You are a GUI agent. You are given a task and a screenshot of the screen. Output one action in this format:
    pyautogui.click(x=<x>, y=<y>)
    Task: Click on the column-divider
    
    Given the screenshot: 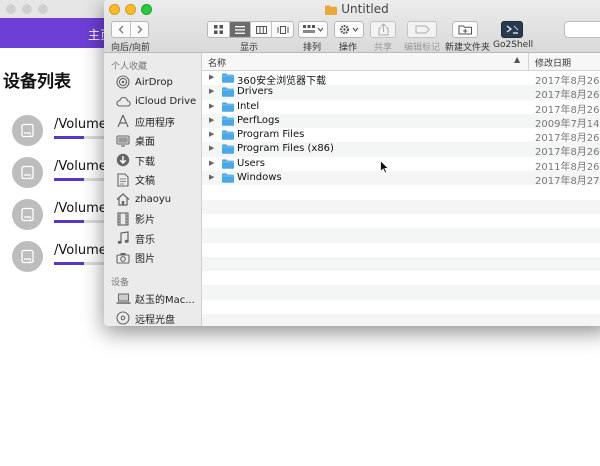 What is the action you would take?
    pyautogui.click(x=528, y=61)
    